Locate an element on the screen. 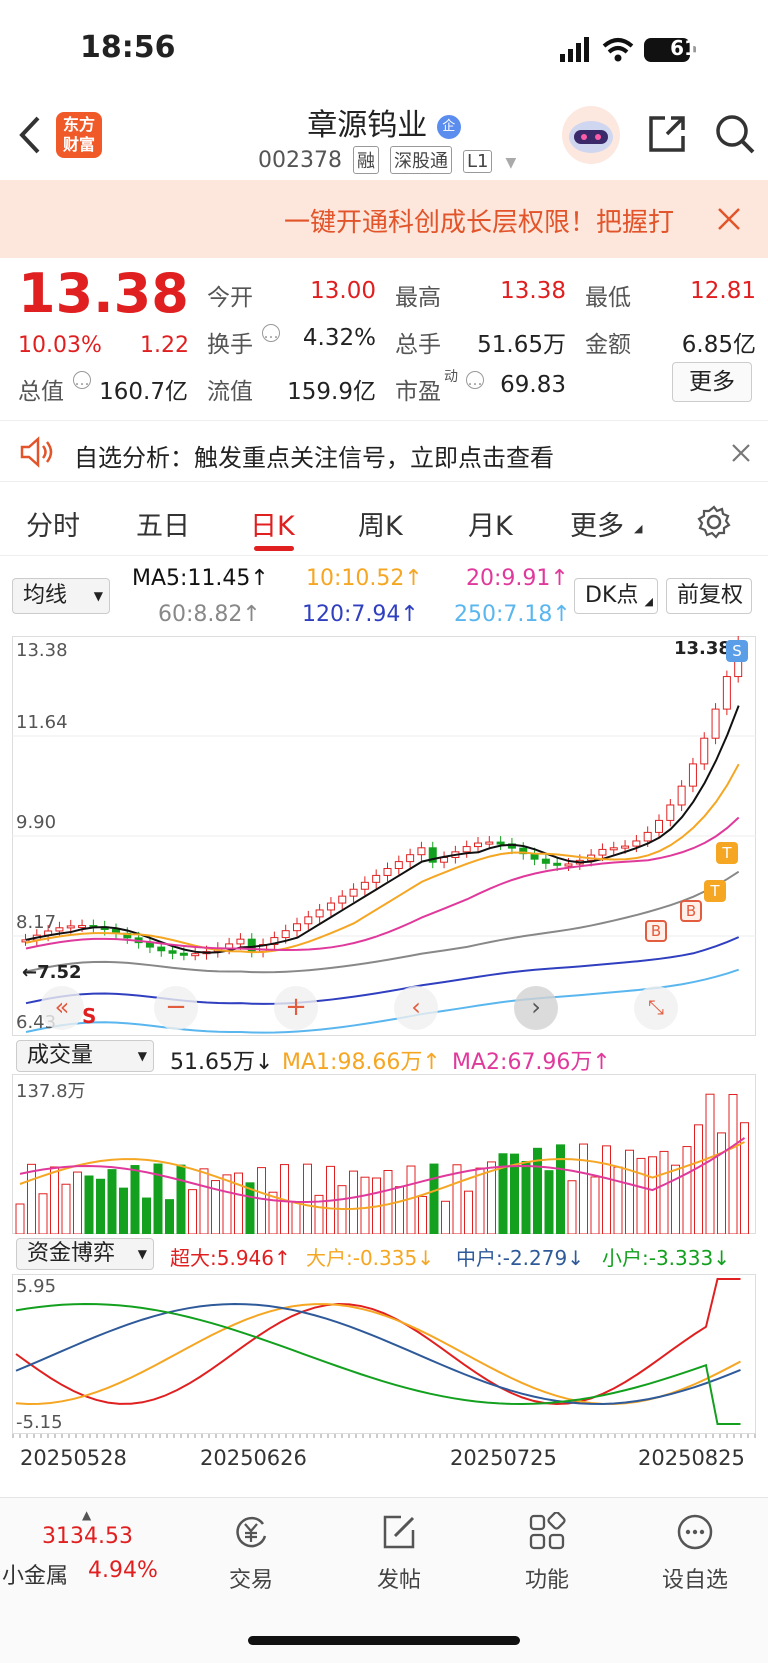  robot-assistant-icon is located at coordinates (591, 135).